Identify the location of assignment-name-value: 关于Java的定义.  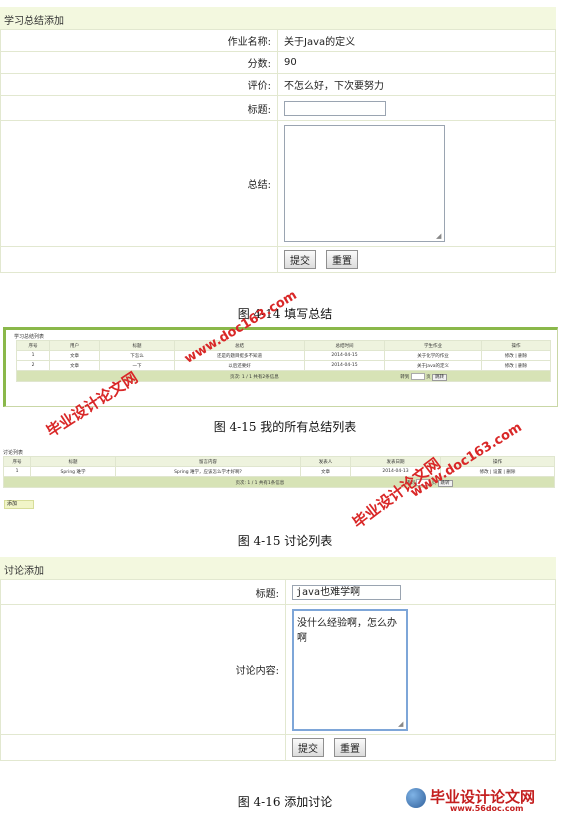
(416, 40).